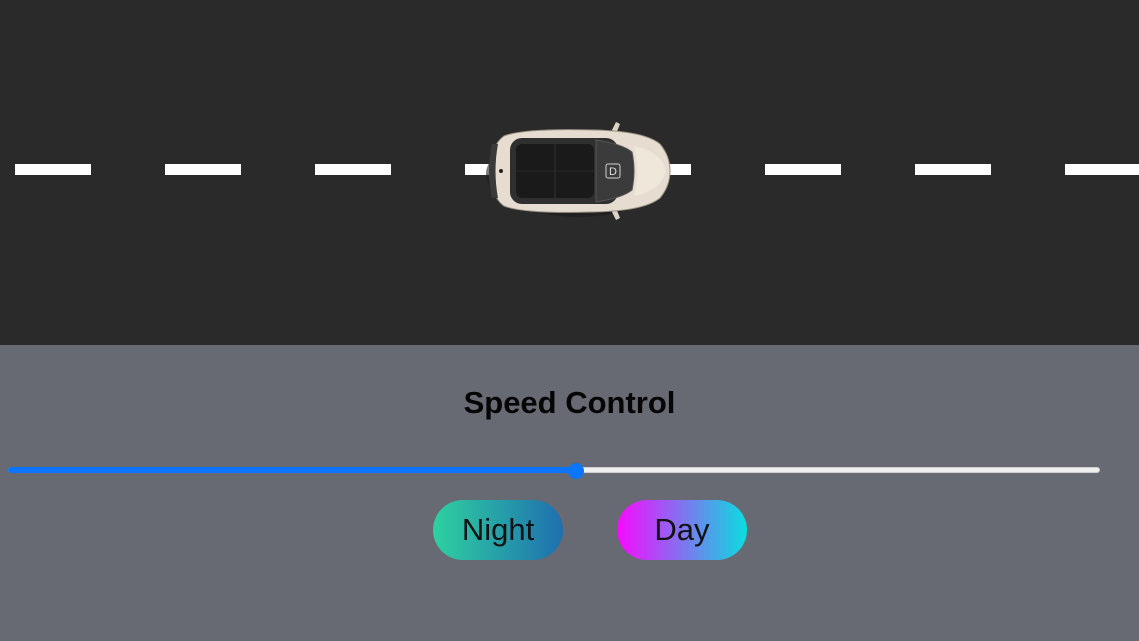 The width and height of the screenshot is (1139, 641). I want to click on speed-control-title: Speed Control, so click(569, 402).